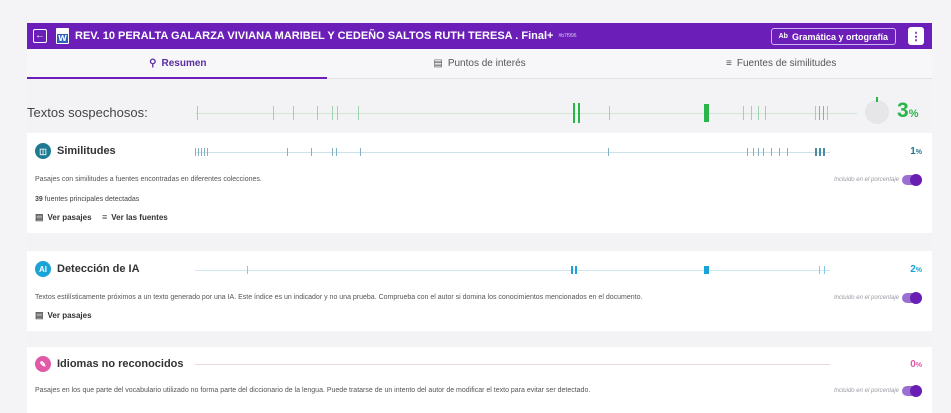 This screenshot has width=951, height=413. I want to click on word-document-icon: W, so click(62, 36).